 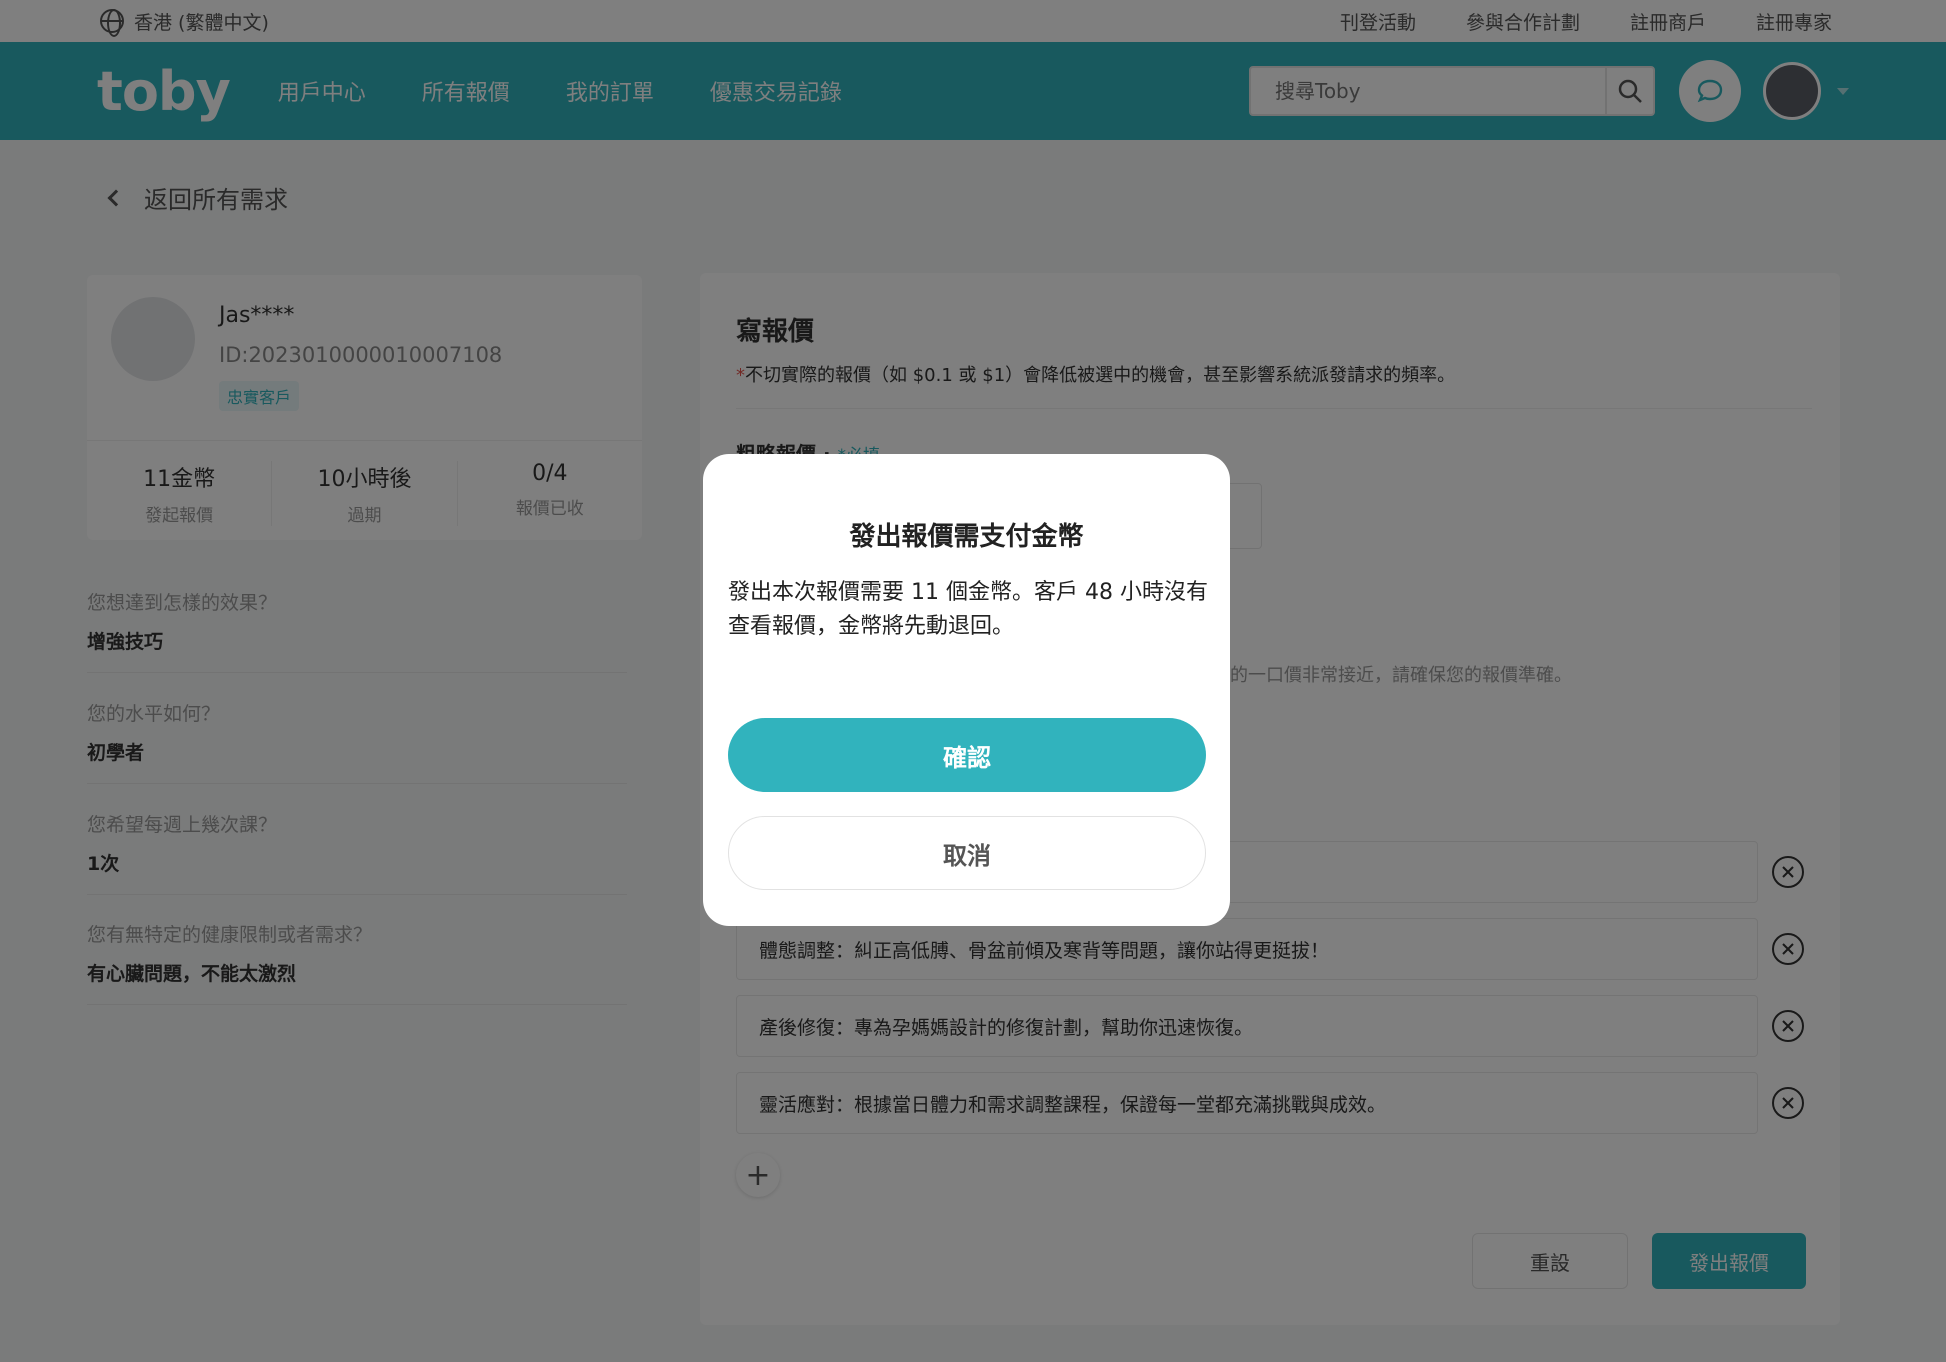 What do you see at coordinates (968, 609) in the screenshot?
I see `dialog-message: 發出本次報價需要 11 個金幣。客戶 48 小時沒有查看報價，金幣將先動退回。` at bounding box center [968, 609].